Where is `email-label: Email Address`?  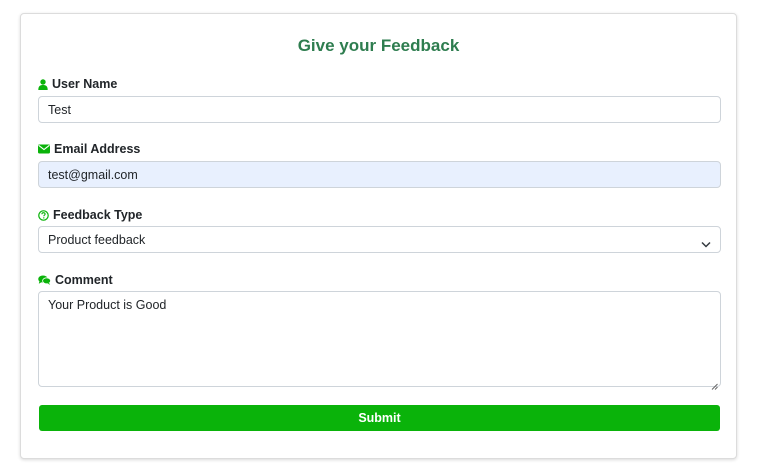 email-label: Email Address is located at coordinates (89, 149).